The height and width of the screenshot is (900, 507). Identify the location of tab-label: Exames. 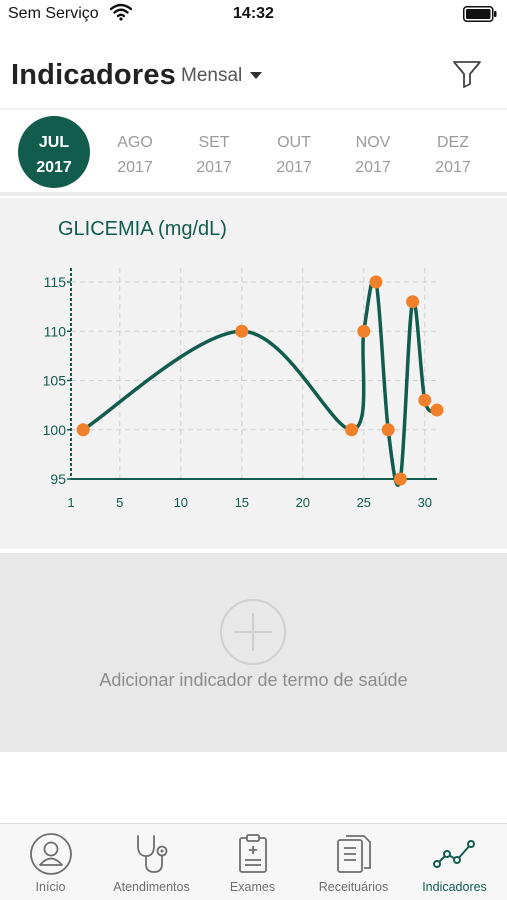
(252, 887).